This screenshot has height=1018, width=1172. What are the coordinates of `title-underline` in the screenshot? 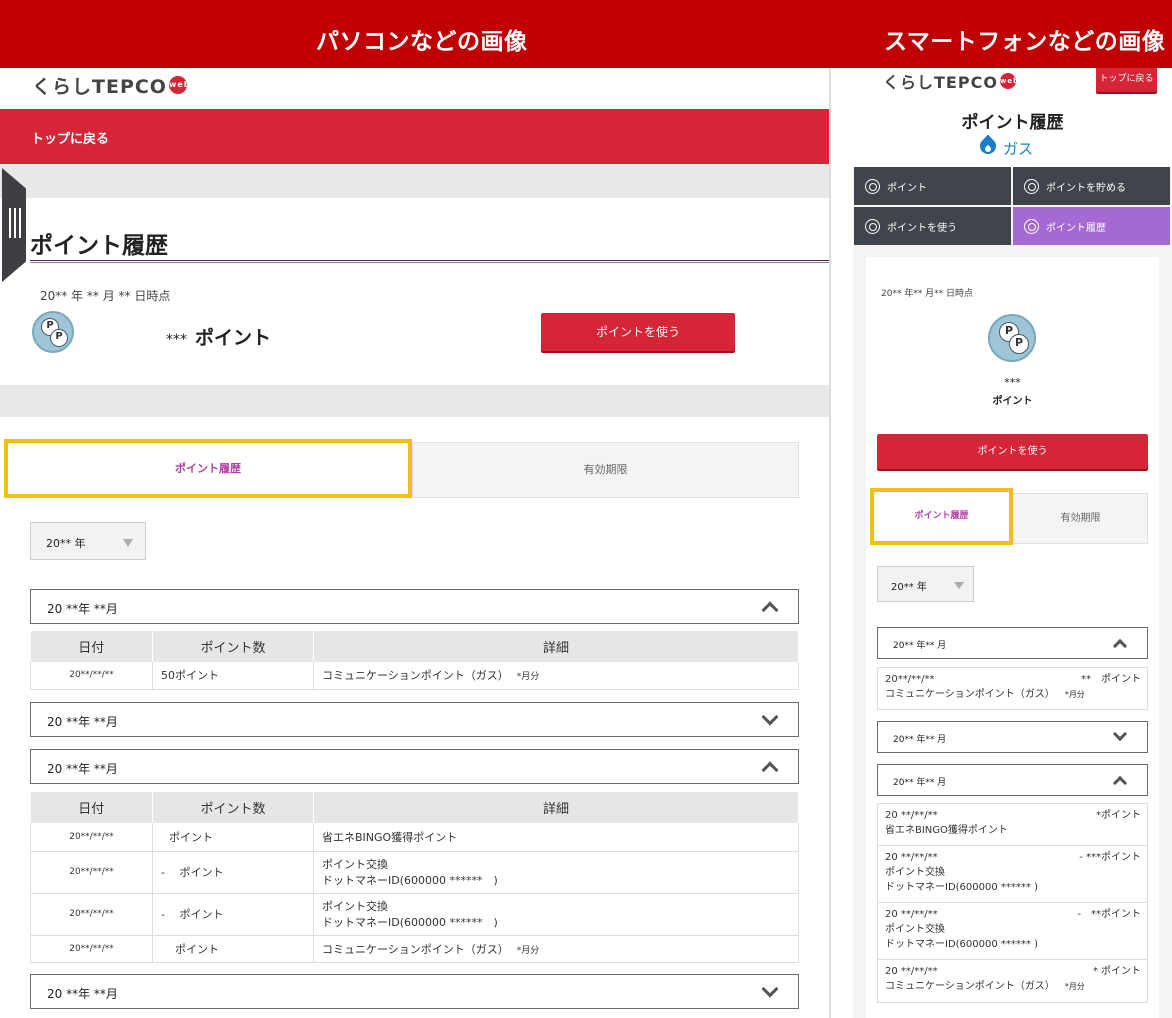 It's located at (429, 261).